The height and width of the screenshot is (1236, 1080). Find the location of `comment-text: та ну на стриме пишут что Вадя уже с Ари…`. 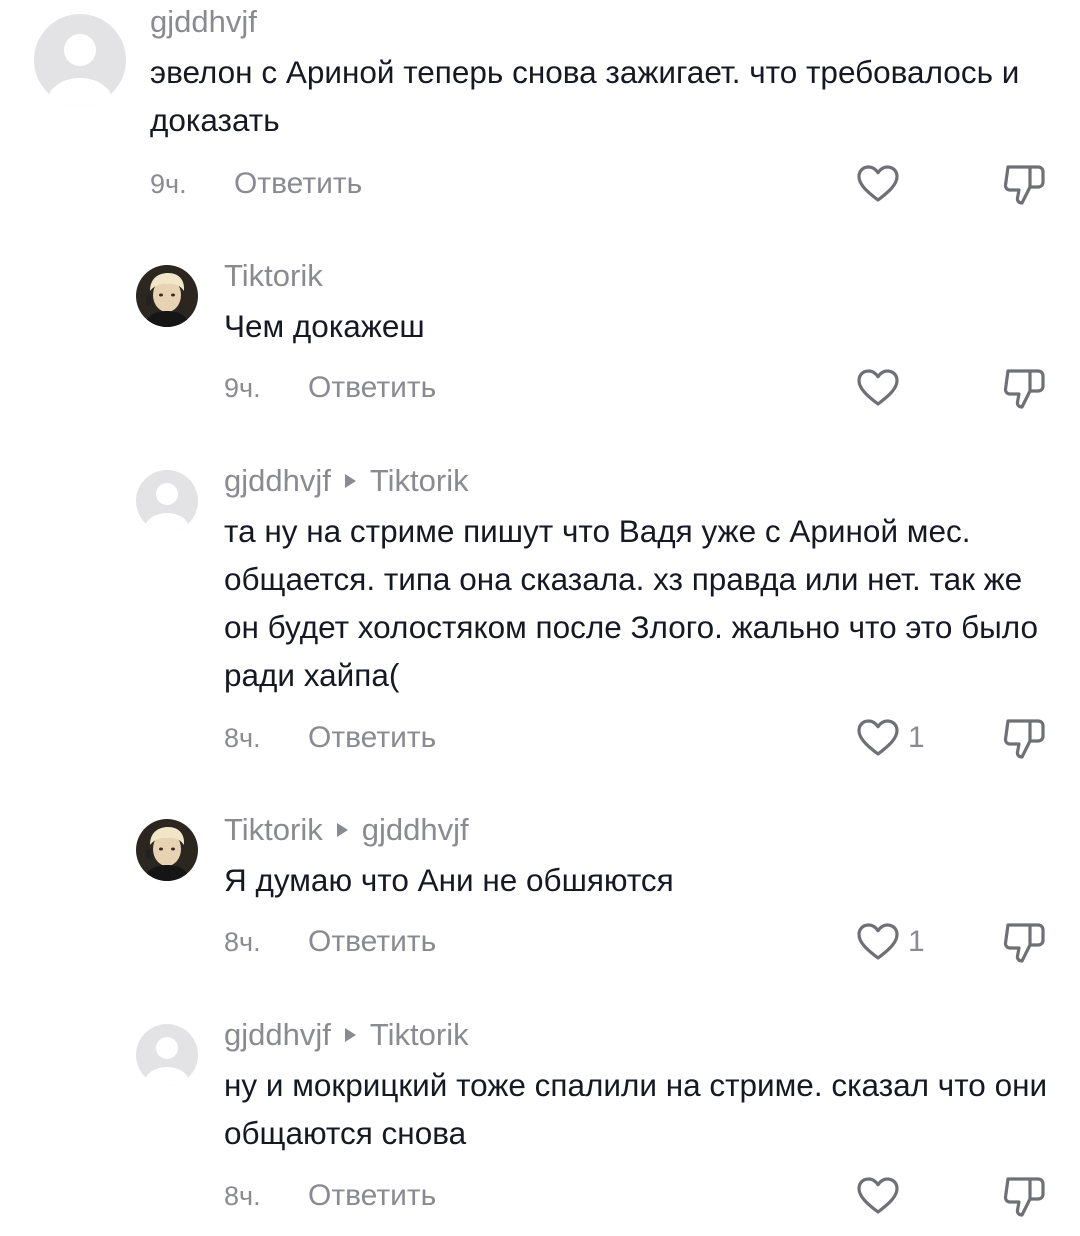

comment-text: та ну на стриме пишут что Вадя уже с Ари… is located at coordinates (631, 603).